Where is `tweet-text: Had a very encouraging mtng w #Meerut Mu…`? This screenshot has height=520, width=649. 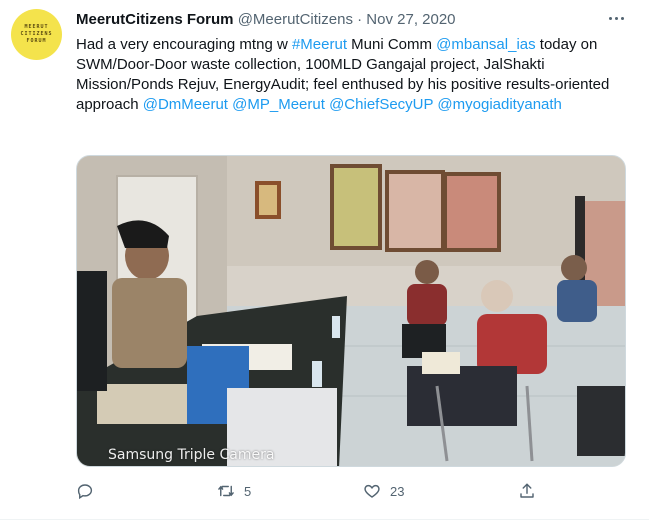
tweet-text: Had a very encouraging mtng w #Meerut Mu… is located at coordinates (356, 75).